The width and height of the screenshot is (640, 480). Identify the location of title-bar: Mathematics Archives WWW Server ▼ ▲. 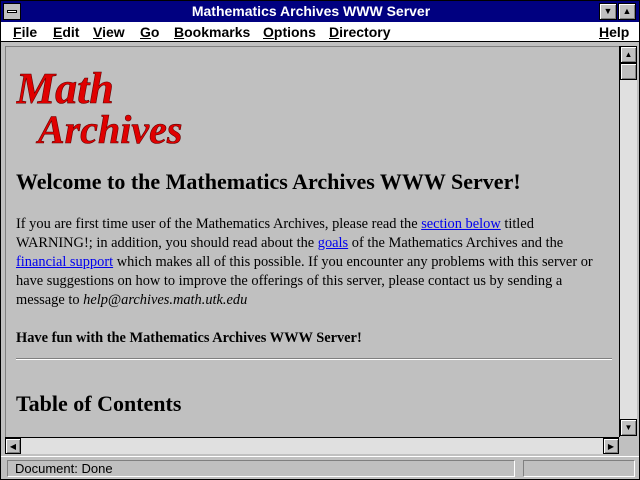
(320, 11).